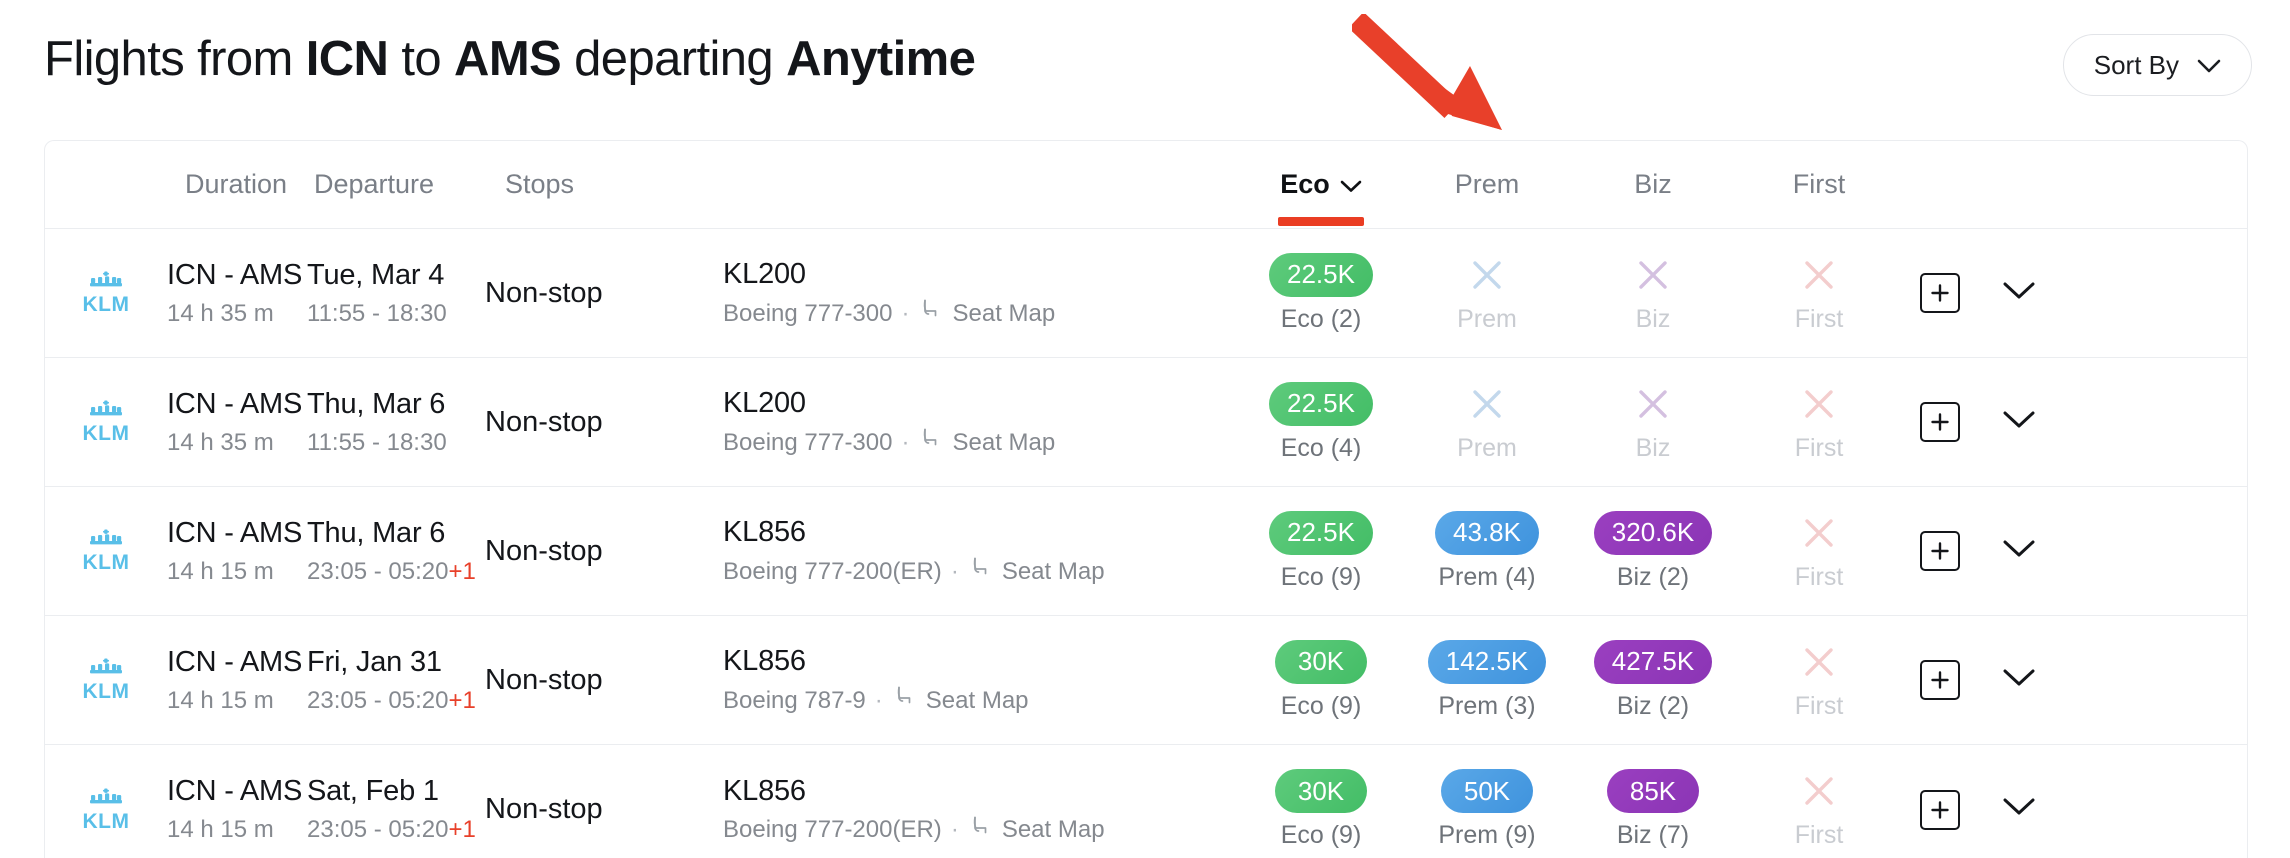 The image size is (2290, 858). Describe the element at coordinates (235, 403) in the screenshot. I see `route-label: ICN - AMS` at that location.